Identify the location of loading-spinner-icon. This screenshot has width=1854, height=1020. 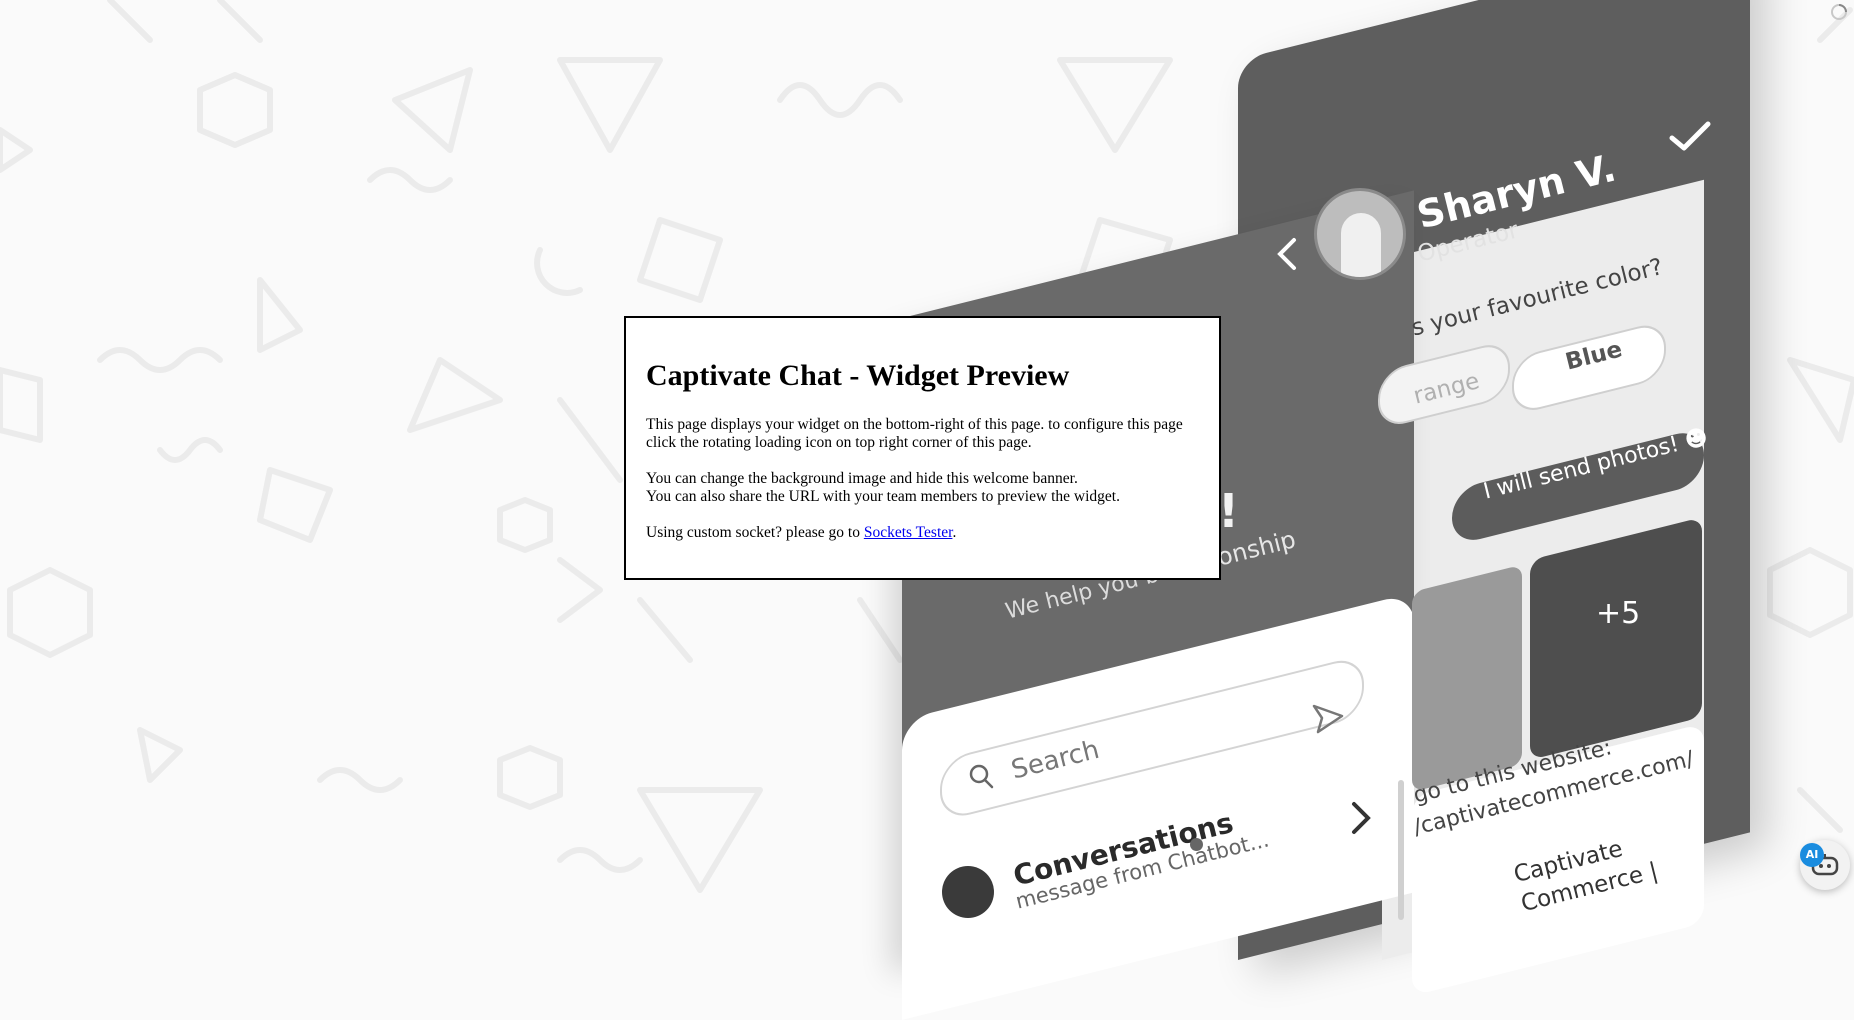
(1839, 12).